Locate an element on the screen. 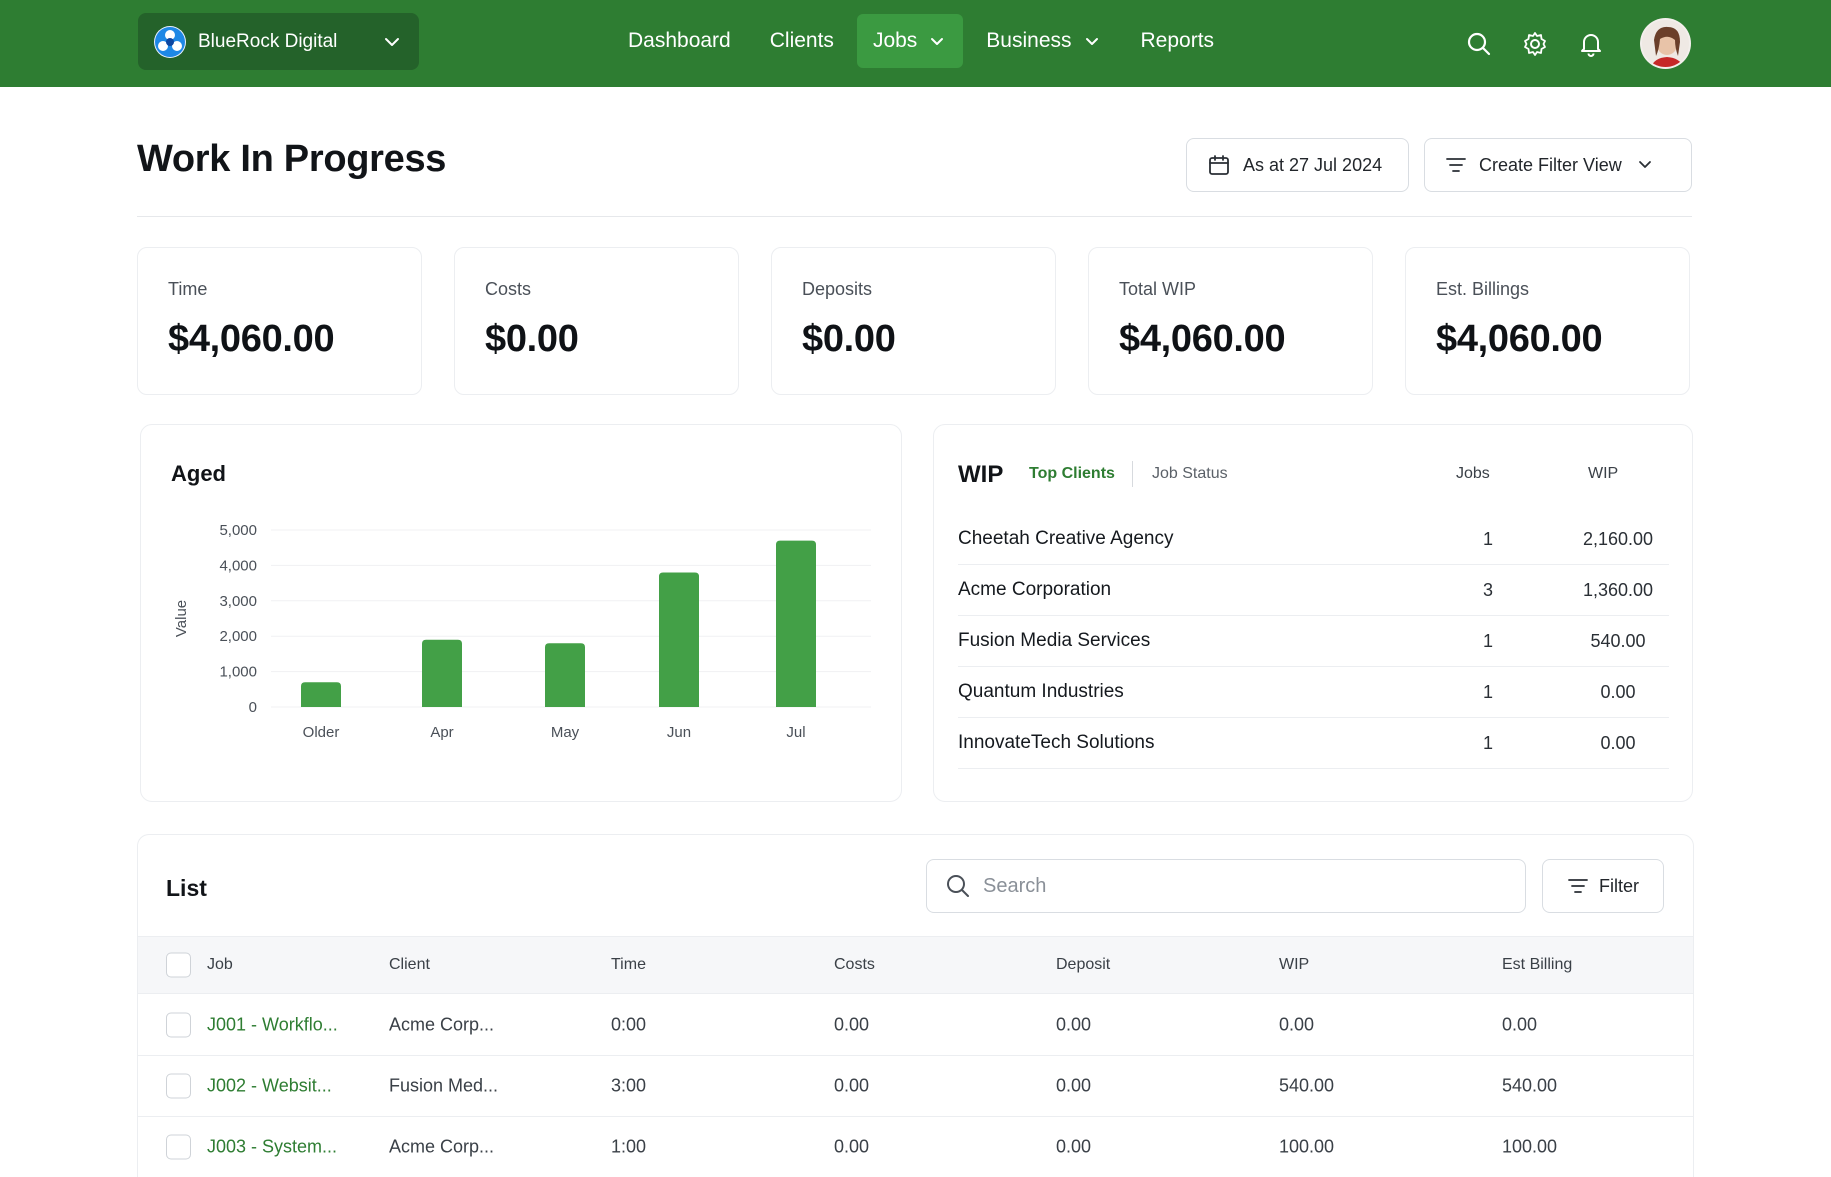 The width and height of the screenshot is (1831, 1177). org-switcher: BlueRock Digital is located at coordinates (278, 41).